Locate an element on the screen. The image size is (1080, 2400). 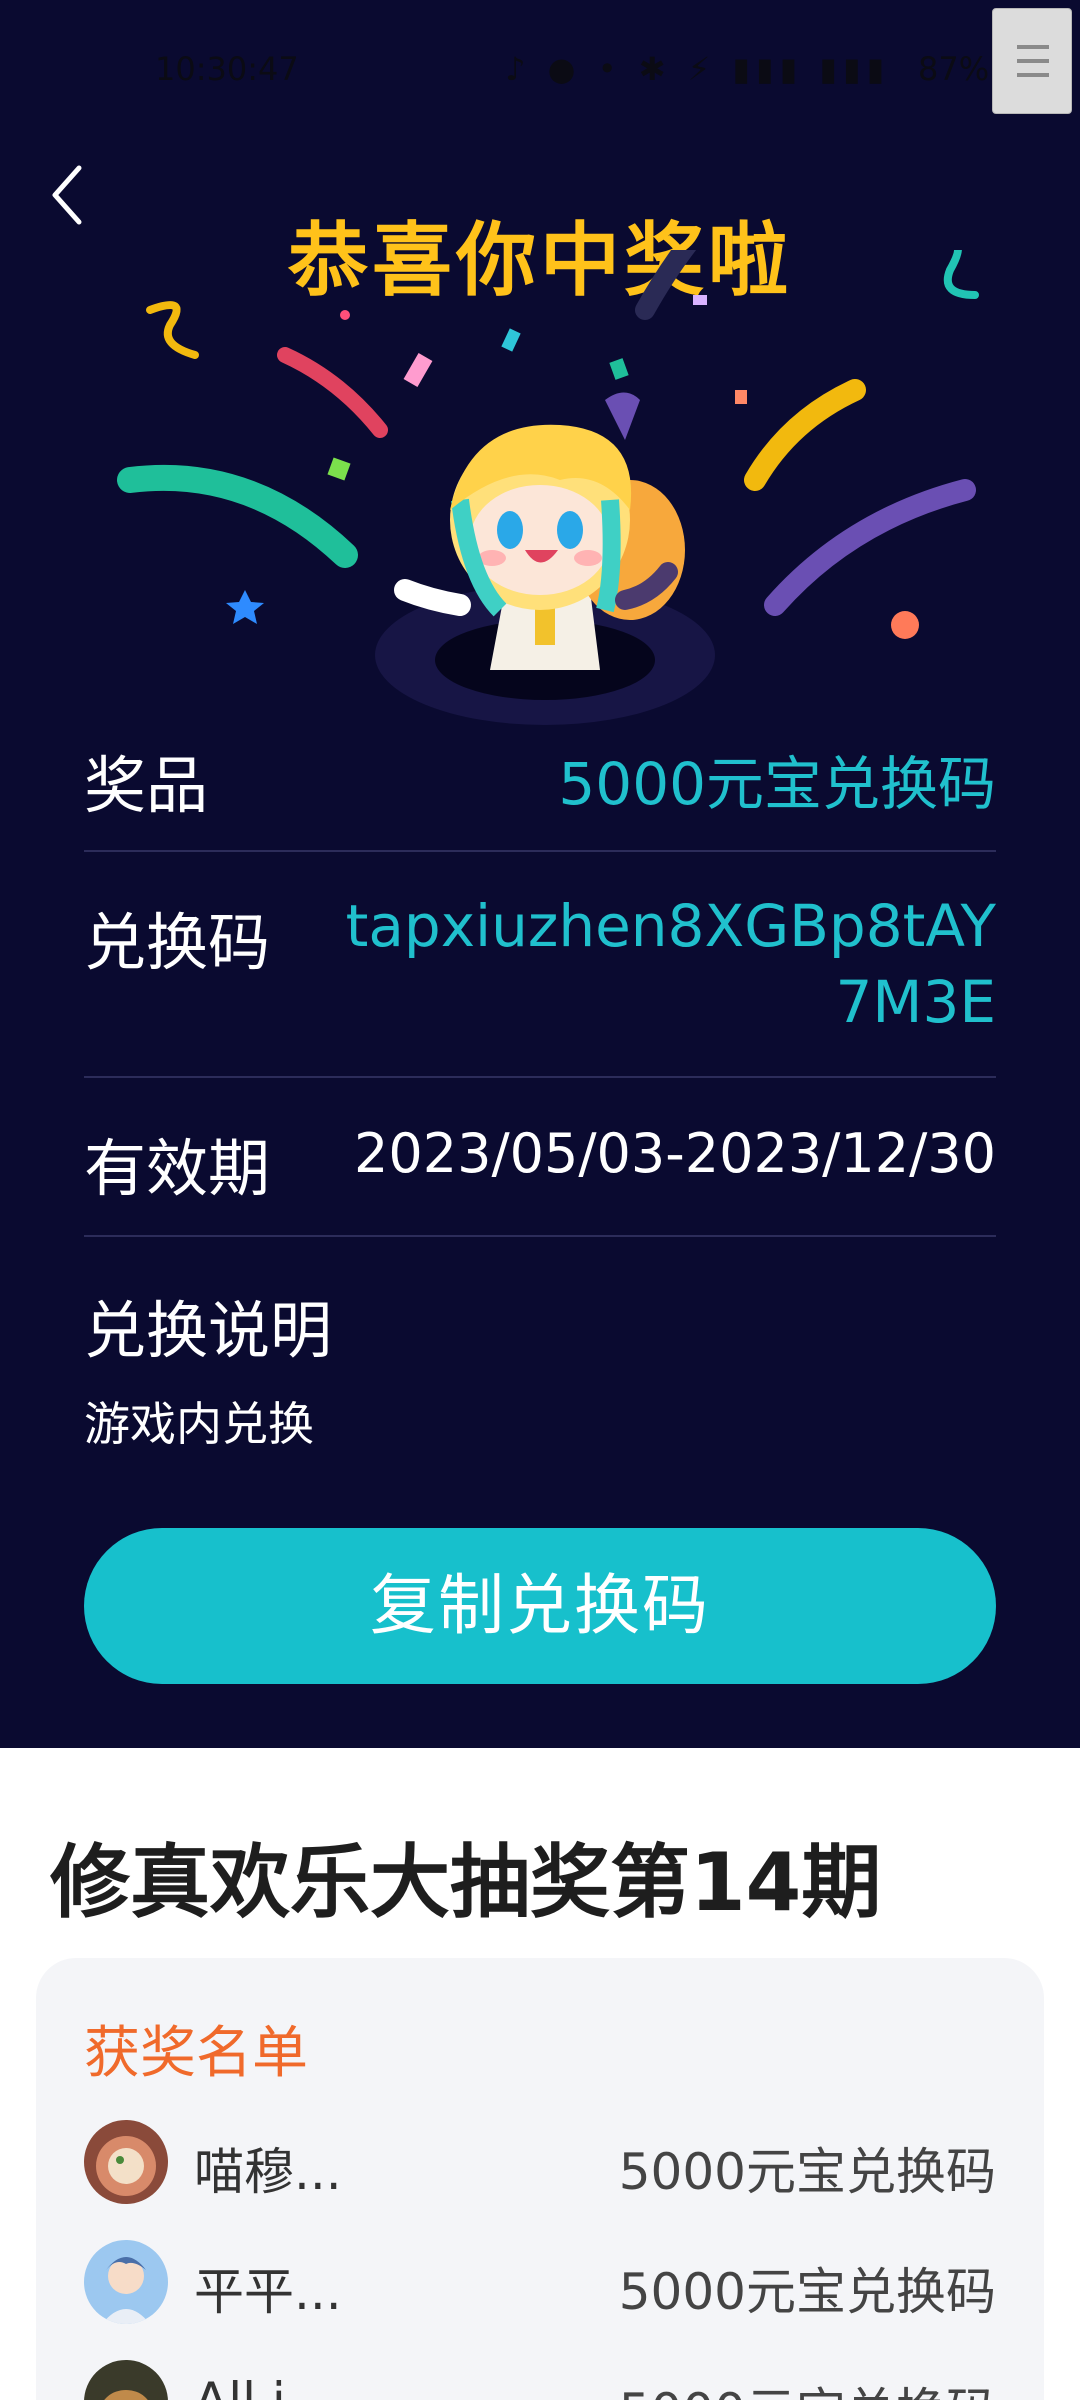
validity-row: 有效期 2023/05/03-2023/12/30 is located at coordinates (540, 1163).